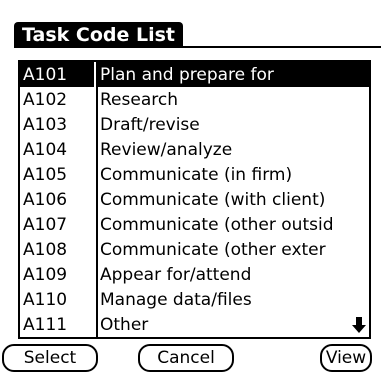 The height and width of the screenshot is (386, 381). I want to click on list-item: A103 Draft/revise, so click(194, 124).